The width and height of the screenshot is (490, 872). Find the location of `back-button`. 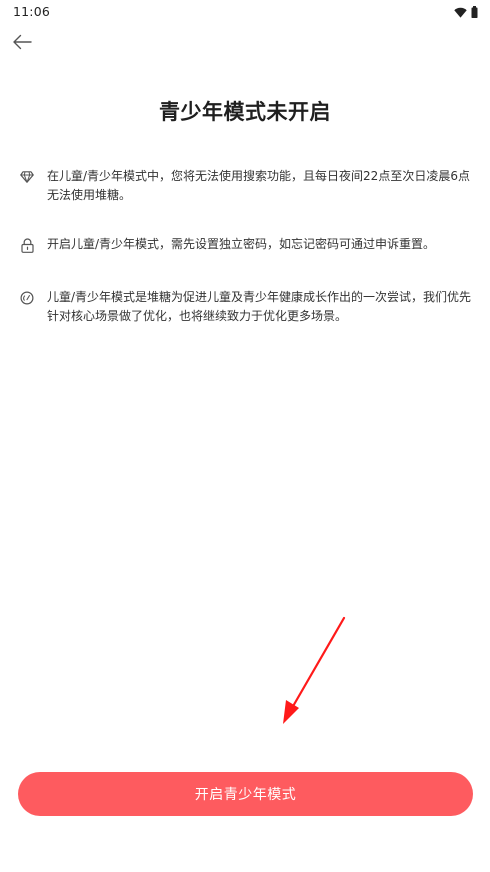

back-button is located at coordinates (22, 44).